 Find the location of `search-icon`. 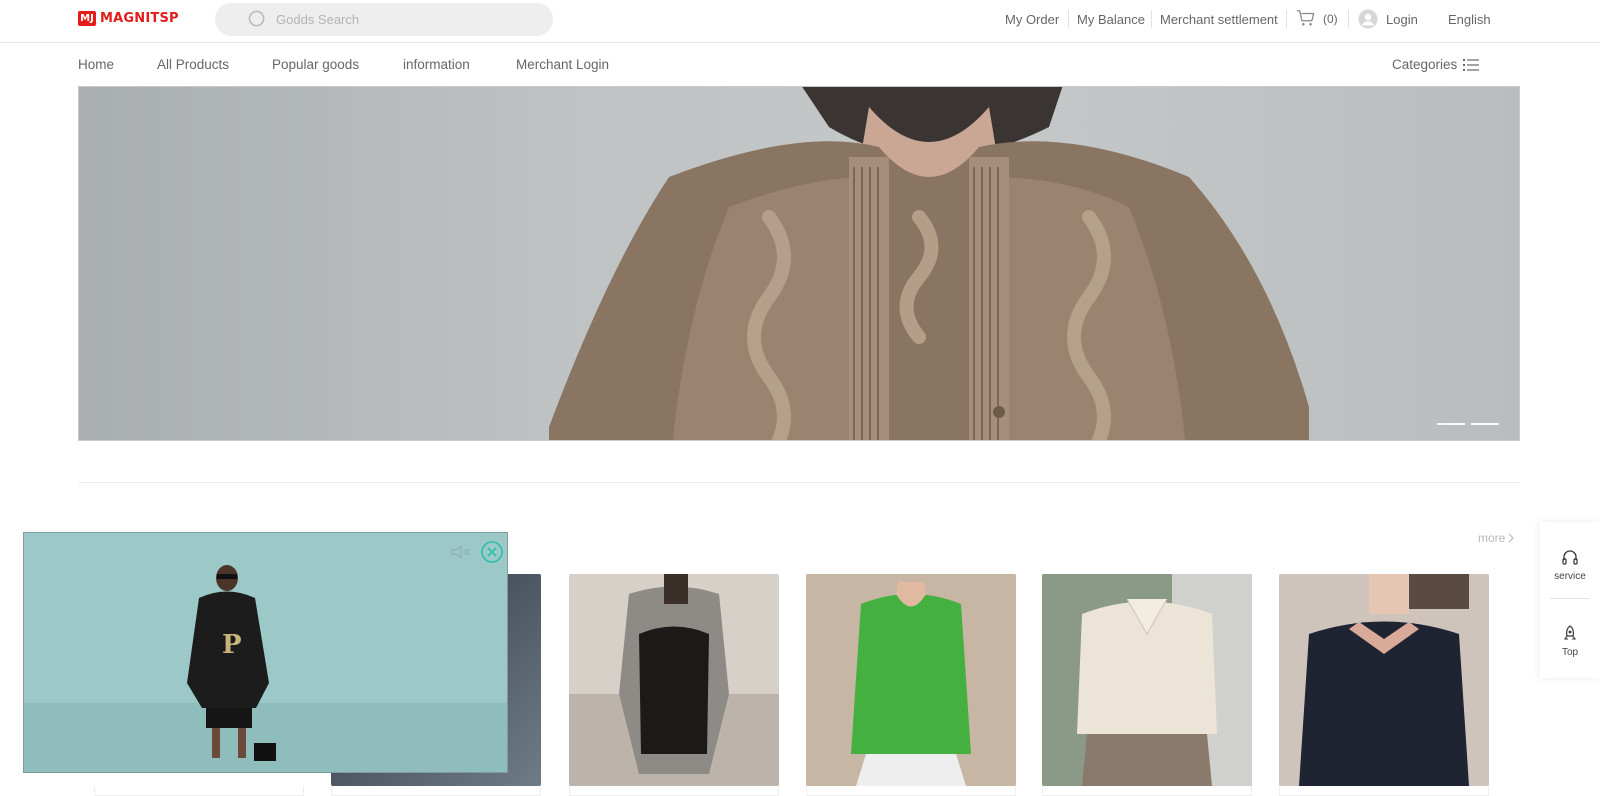

search-icon is located at coordinates (257, 19).